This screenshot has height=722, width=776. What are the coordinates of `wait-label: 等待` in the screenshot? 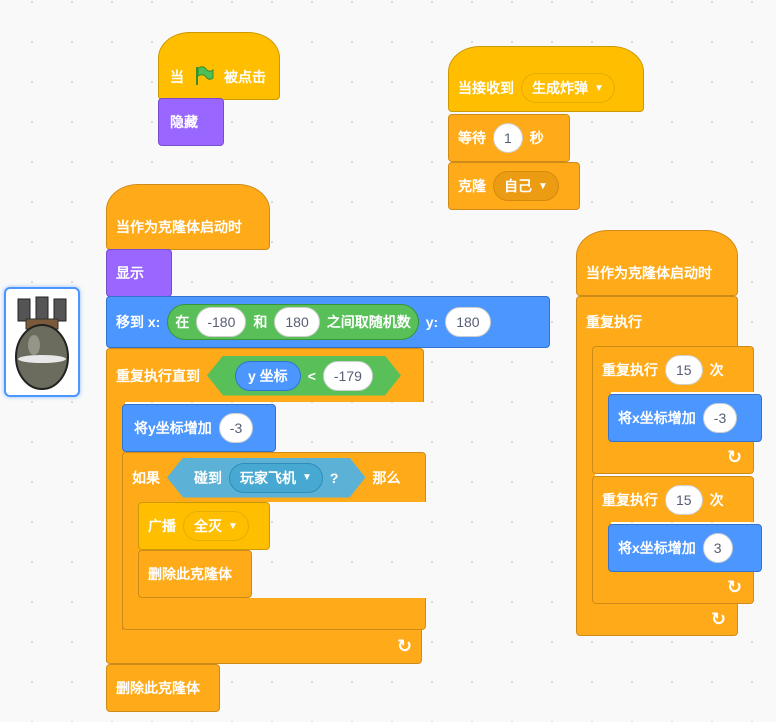 It's located at (472, 138).